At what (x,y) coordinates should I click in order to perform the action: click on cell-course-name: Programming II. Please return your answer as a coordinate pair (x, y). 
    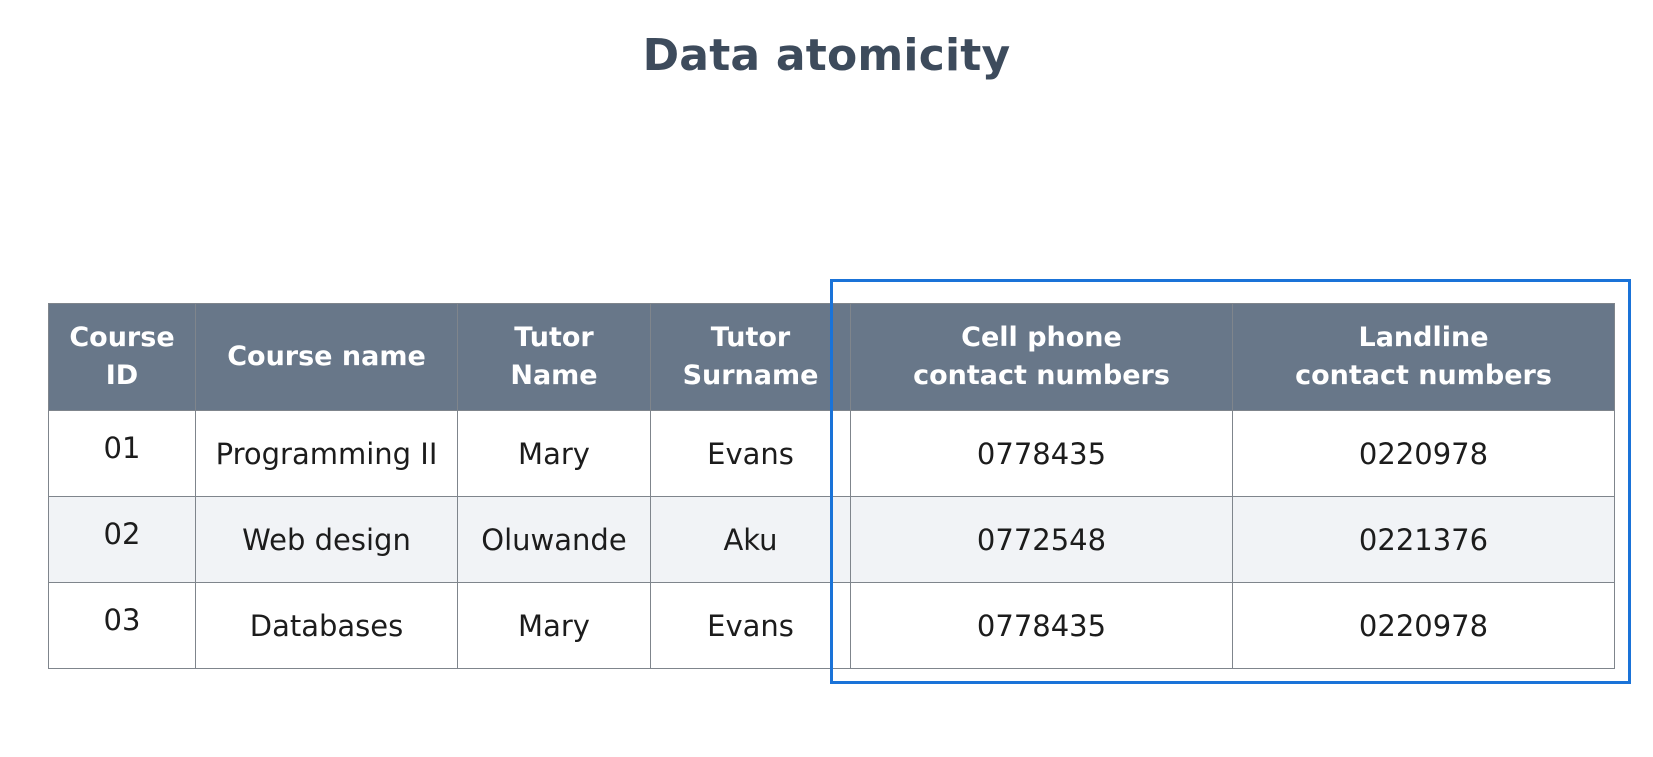
    Looking at the image, I should click on (326, 453).